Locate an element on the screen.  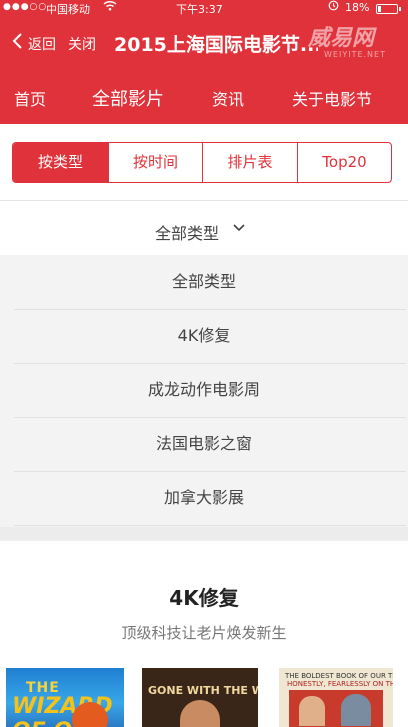
nav-item-home: 首页 is located at coordinates (30, 98).